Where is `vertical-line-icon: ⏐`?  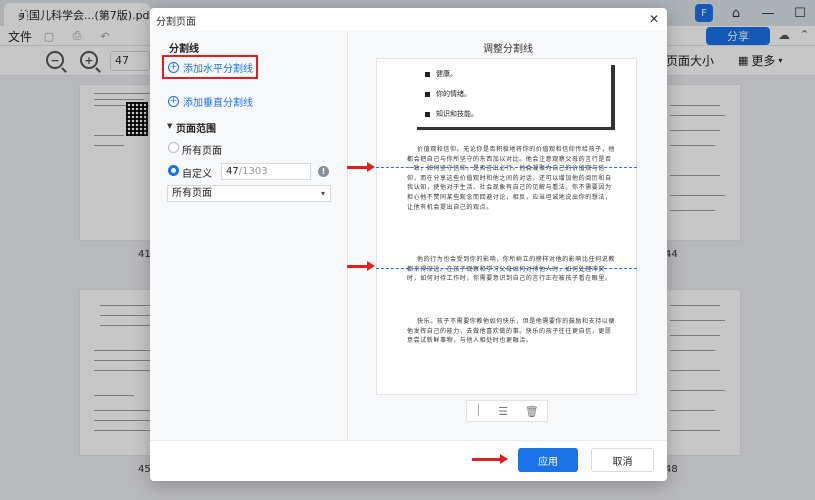
vertical-line-icon: ⏐ is located at coordinates (478, 411).